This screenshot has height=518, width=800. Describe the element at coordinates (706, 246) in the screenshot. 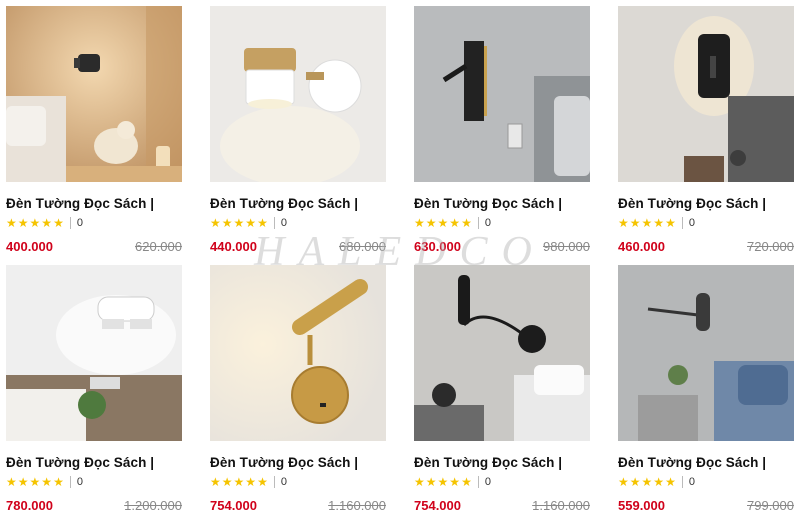

I see `price-row: 460.000 720.000` at that location.